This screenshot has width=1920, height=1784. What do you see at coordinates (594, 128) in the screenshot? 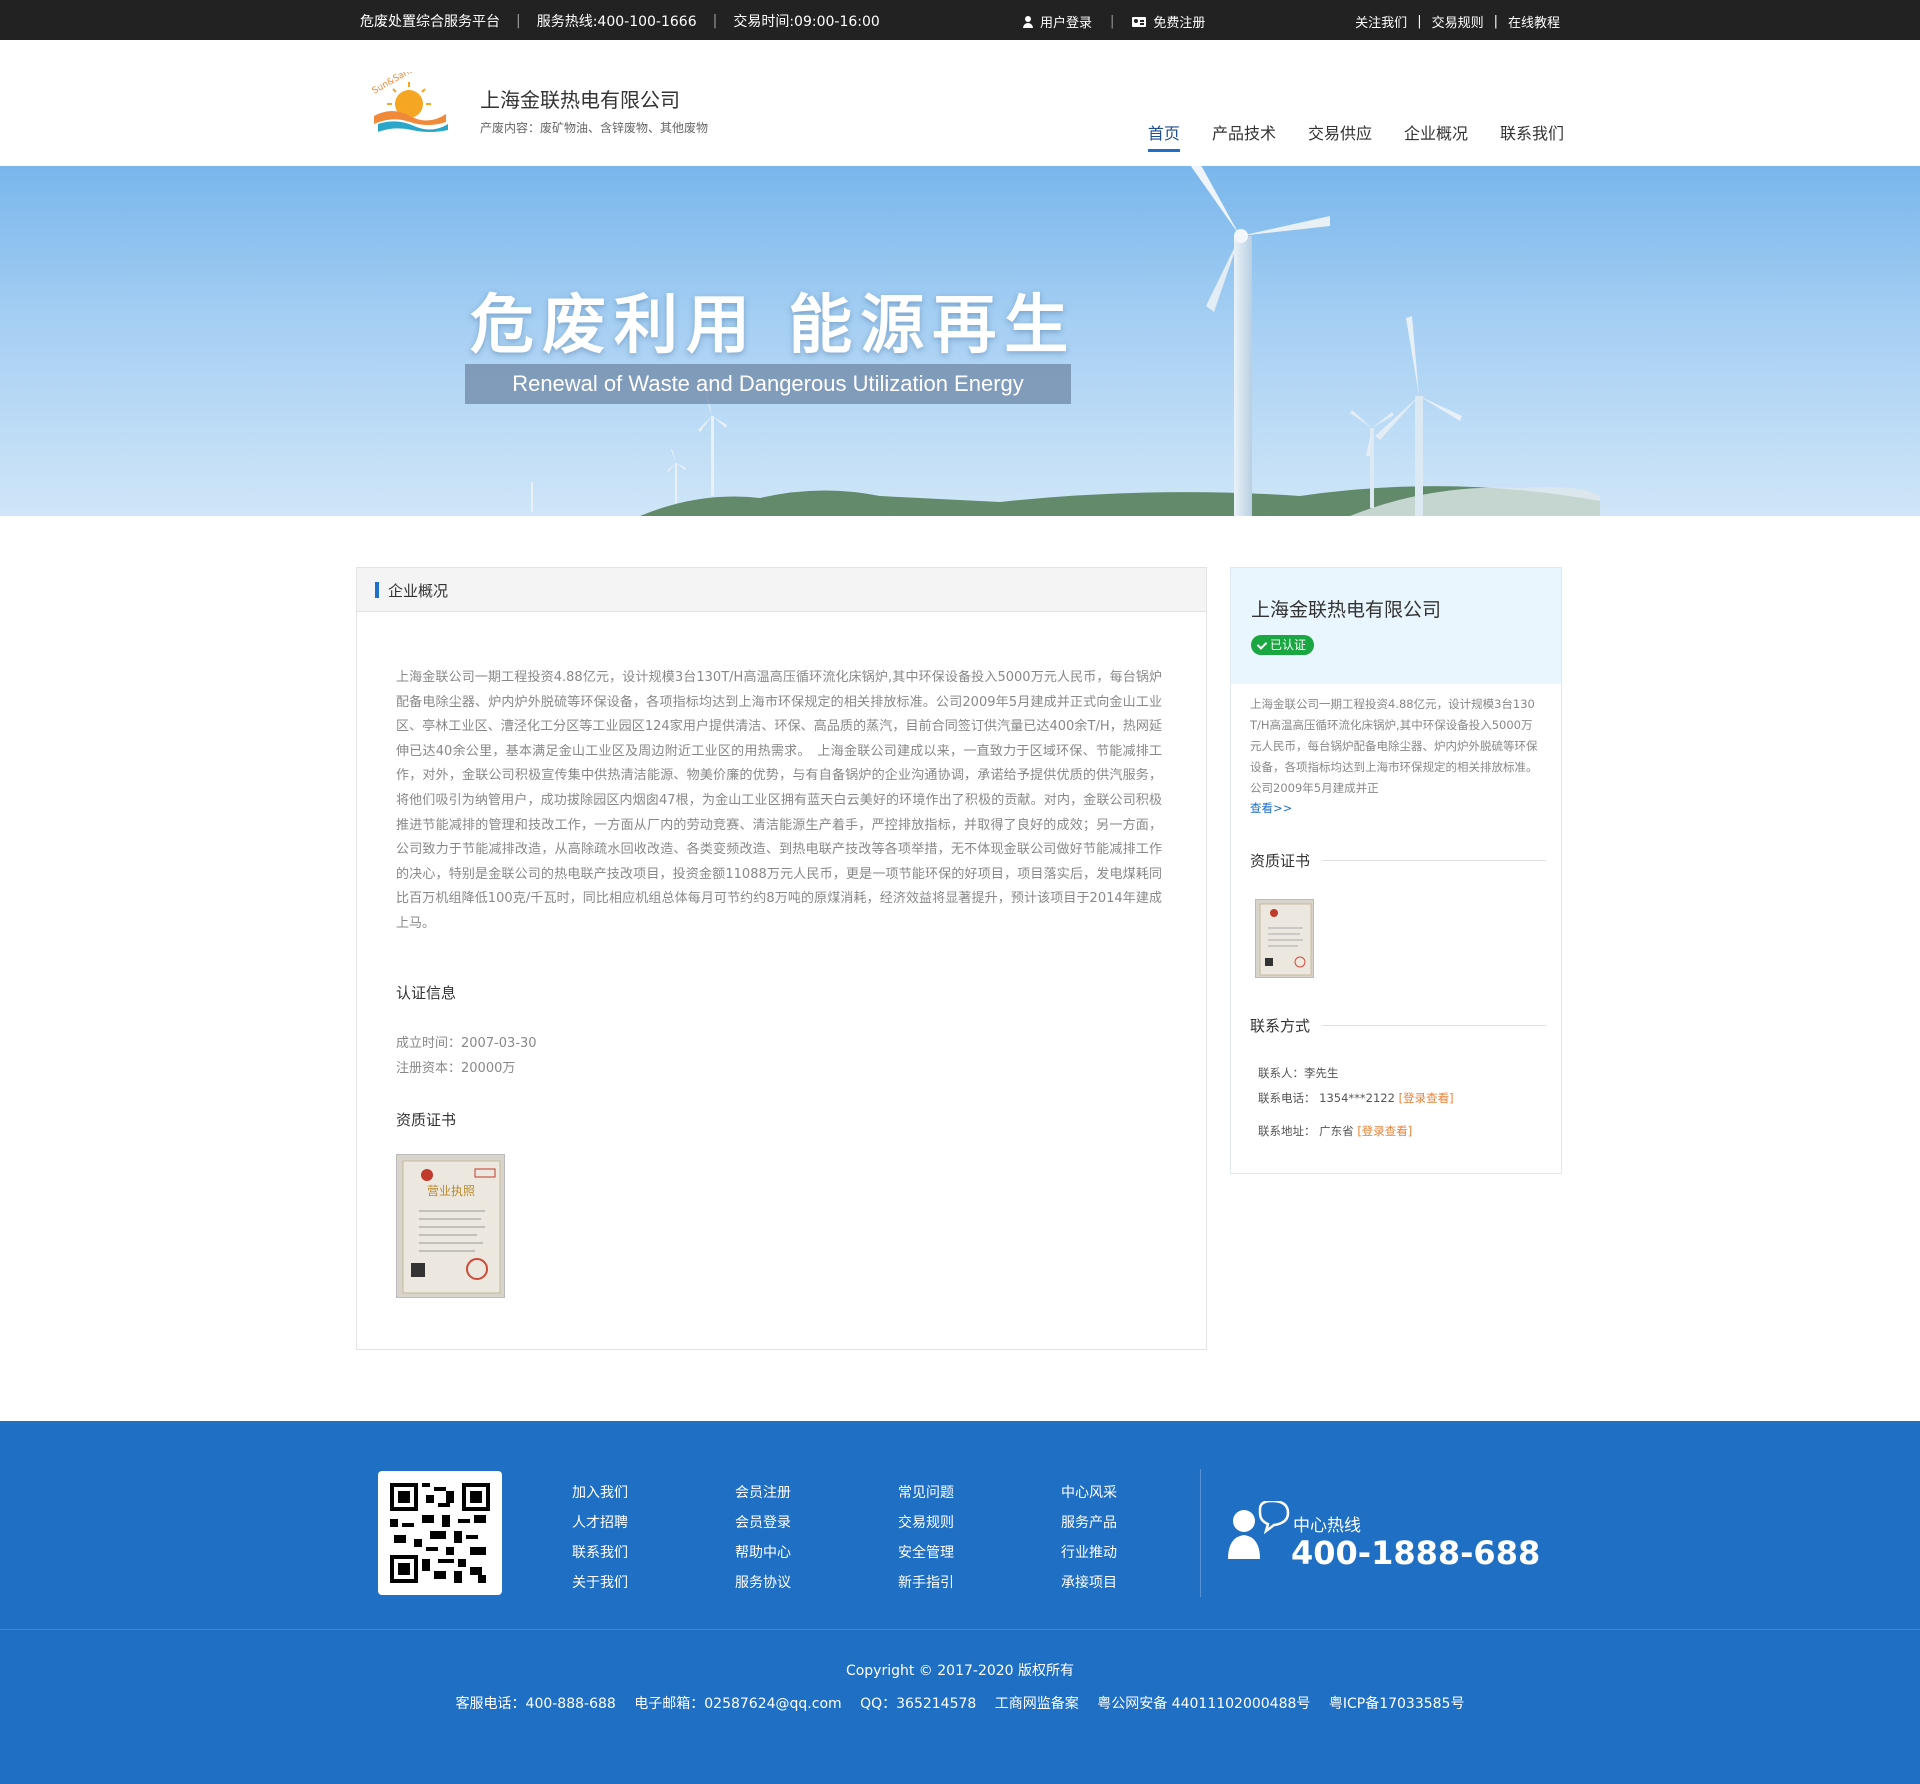
I see `waste-content: 产废内容：废矿物油、含锌废物、其他废物` at bounding box center [594, 128].